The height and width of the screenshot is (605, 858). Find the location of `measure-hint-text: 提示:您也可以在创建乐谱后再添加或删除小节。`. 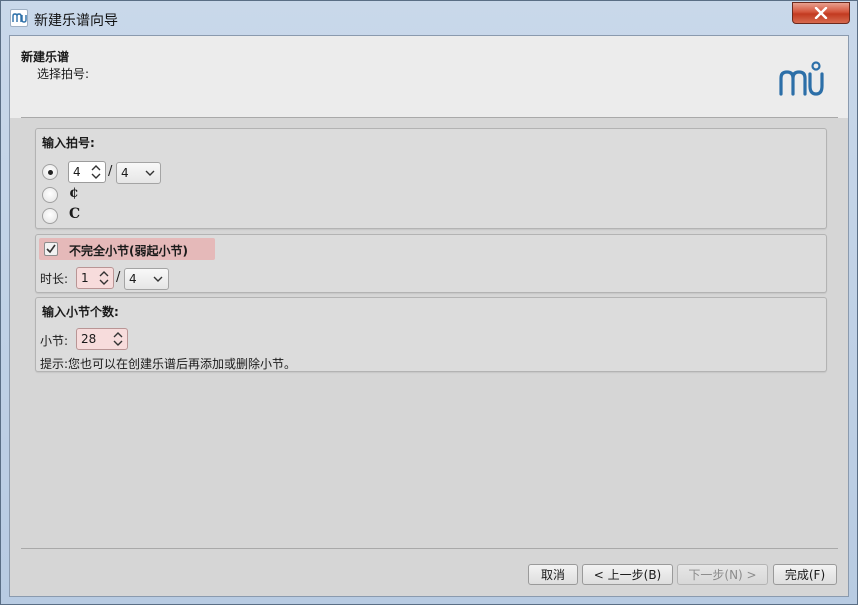

measure-hint-text: 提示:您也可以在创建乐谱后再添加或删除小节。 is located at coordinates (168, 364).